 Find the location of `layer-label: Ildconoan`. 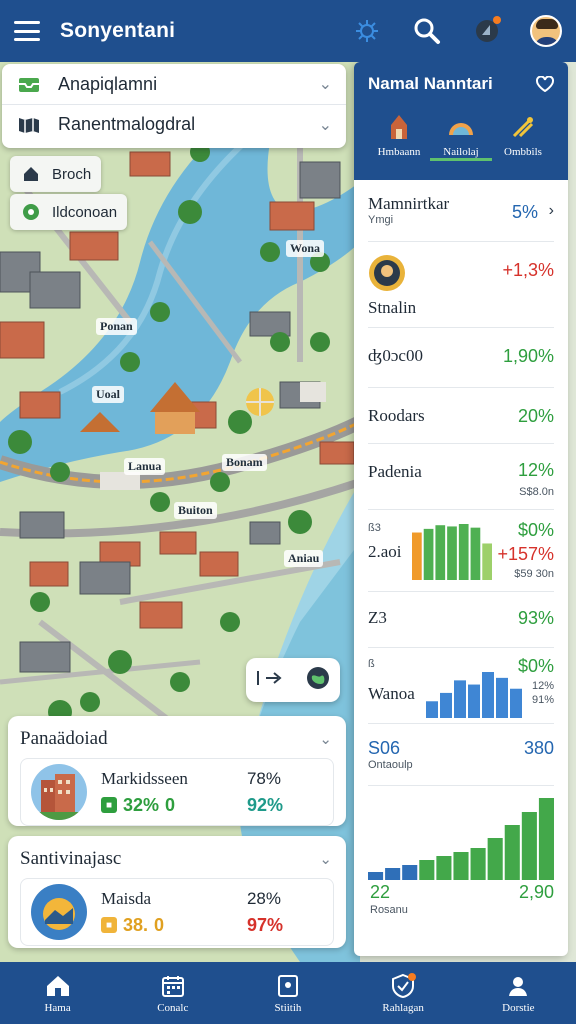

layer-label: Ildconoan is located at coordinates (85, 212).